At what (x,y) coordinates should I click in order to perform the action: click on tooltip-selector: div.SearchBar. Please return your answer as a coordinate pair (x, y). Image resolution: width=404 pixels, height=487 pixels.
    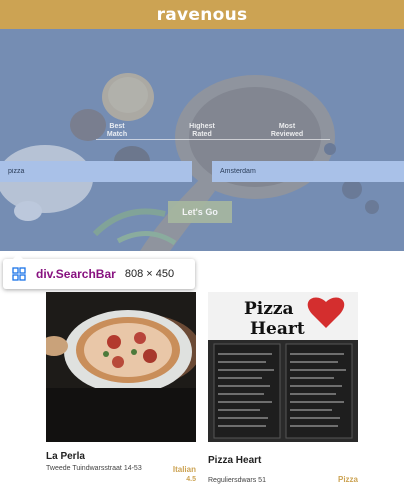
    Looking at the image, I should click on (76, 274).